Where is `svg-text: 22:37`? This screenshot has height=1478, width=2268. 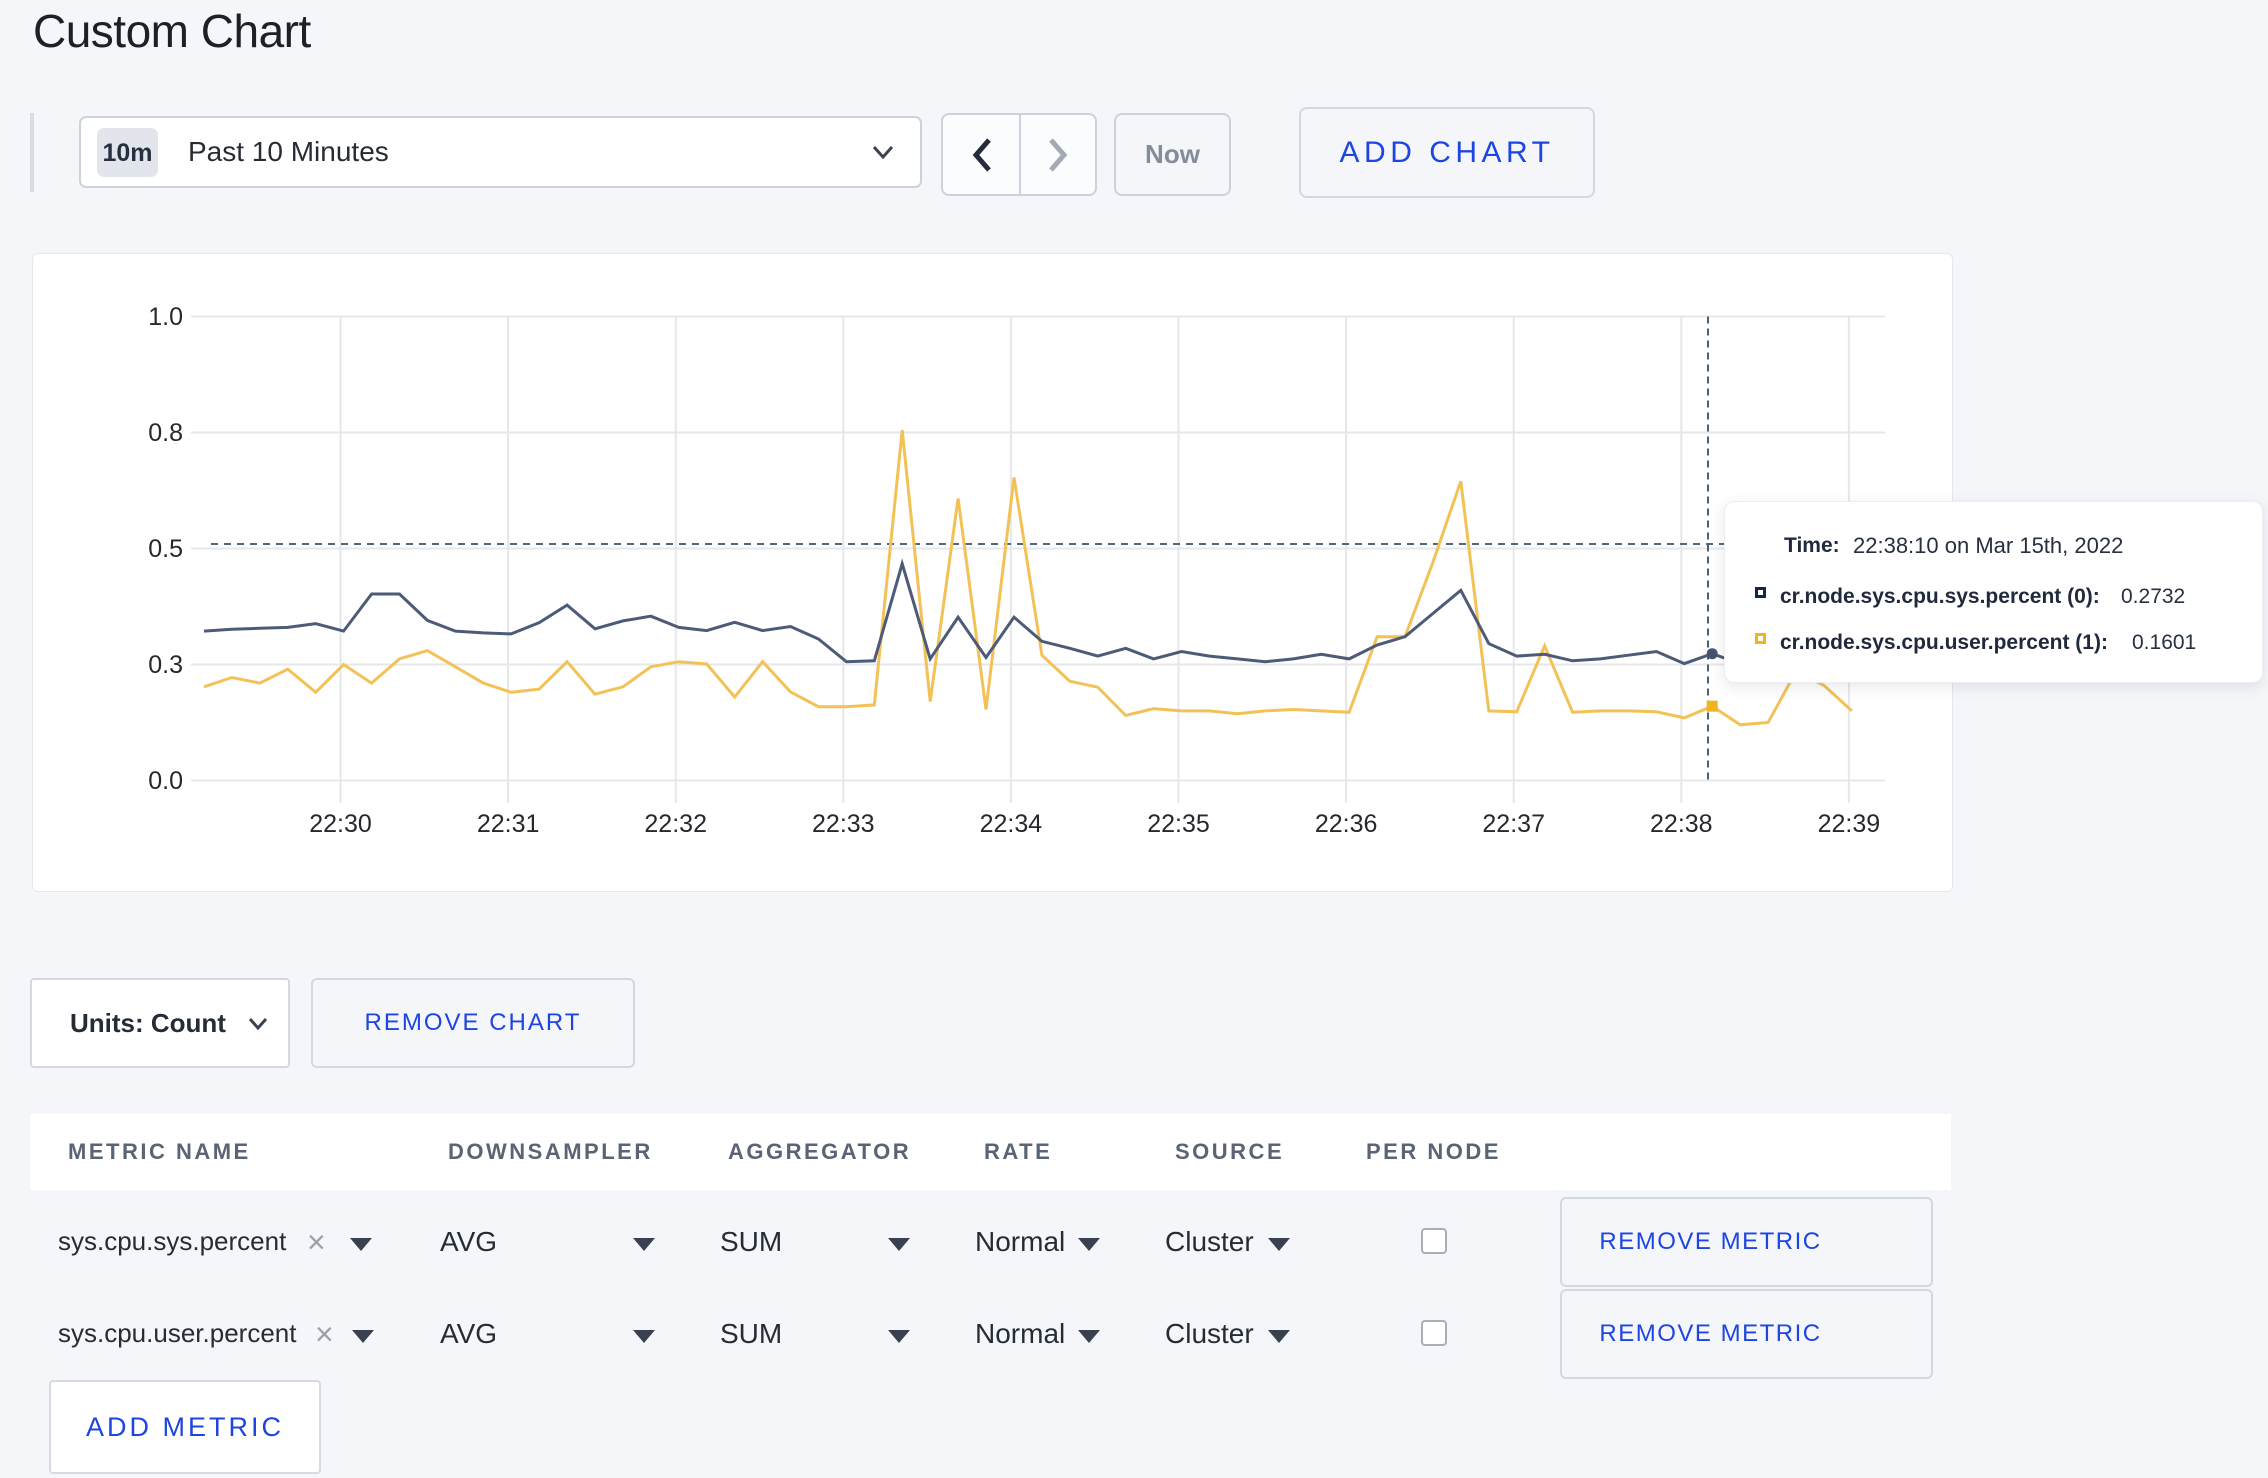
svg-text: 22:37 is located at coordinates (1513, 824).